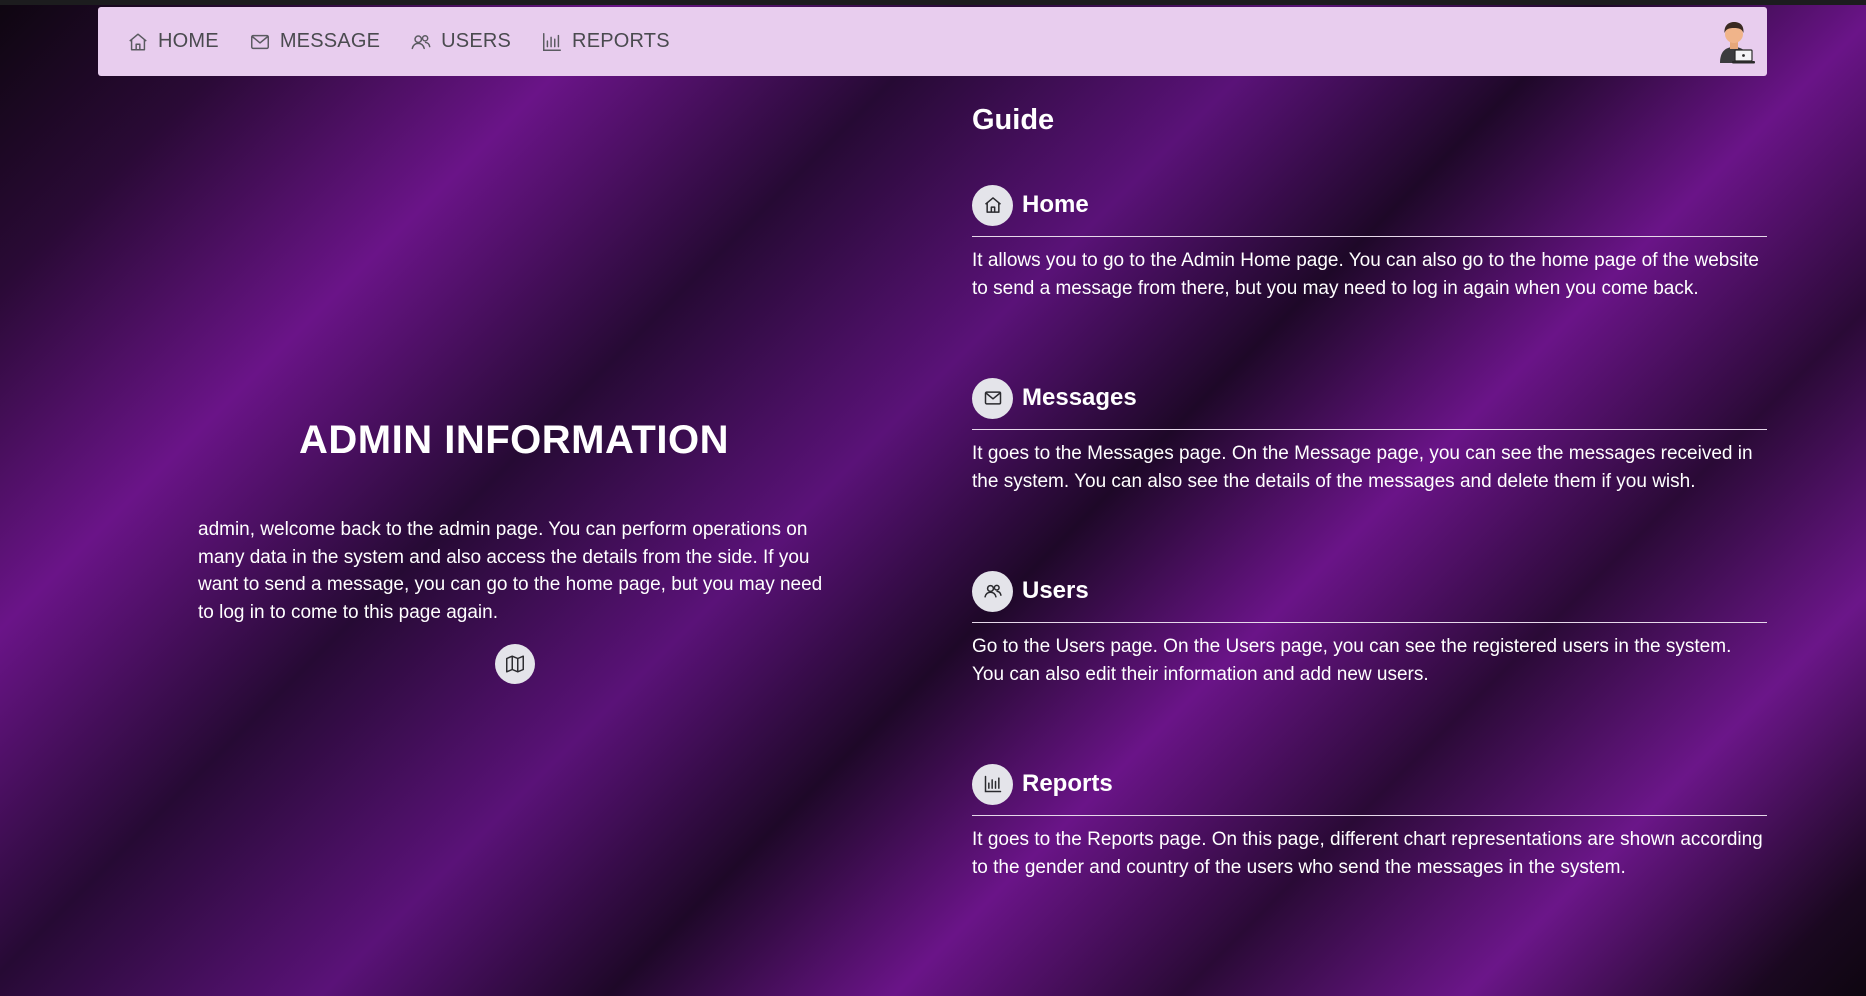  What do you see at coordinates (933, 2) in the screenshot?
I see `top-strip` at bounding box center [933, 2].